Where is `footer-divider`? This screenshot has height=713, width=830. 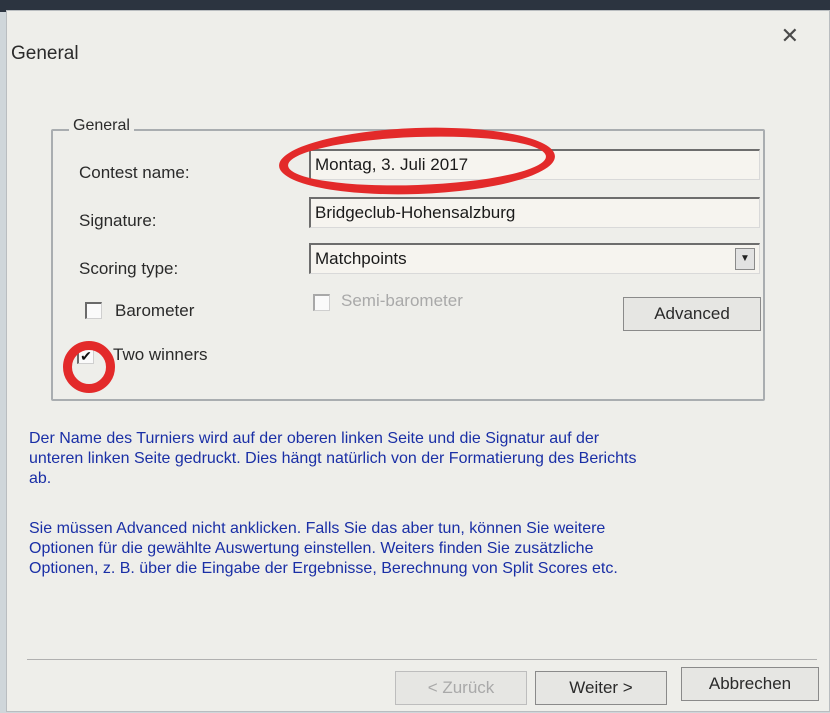
footer-divider is located at coordinates (422, 659).